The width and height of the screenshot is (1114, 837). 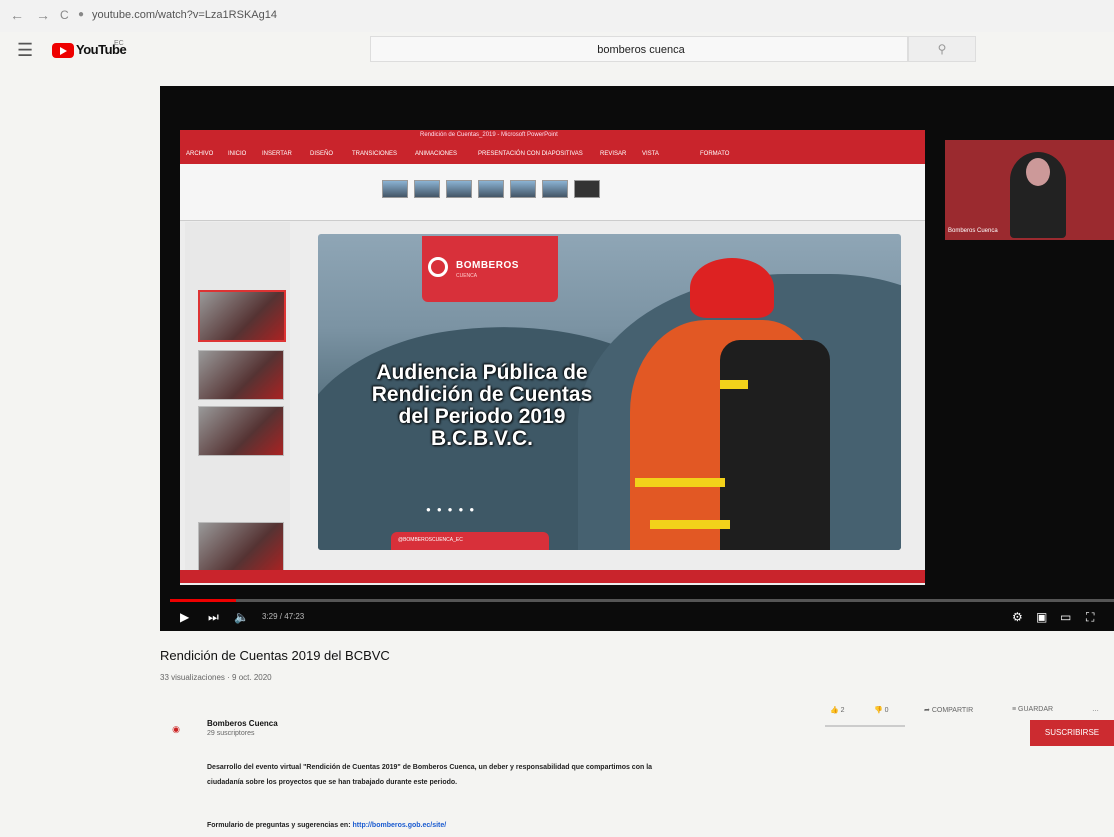 I want to click on share-button: ➦ COMPARTIR, so click(x=948, y=710).